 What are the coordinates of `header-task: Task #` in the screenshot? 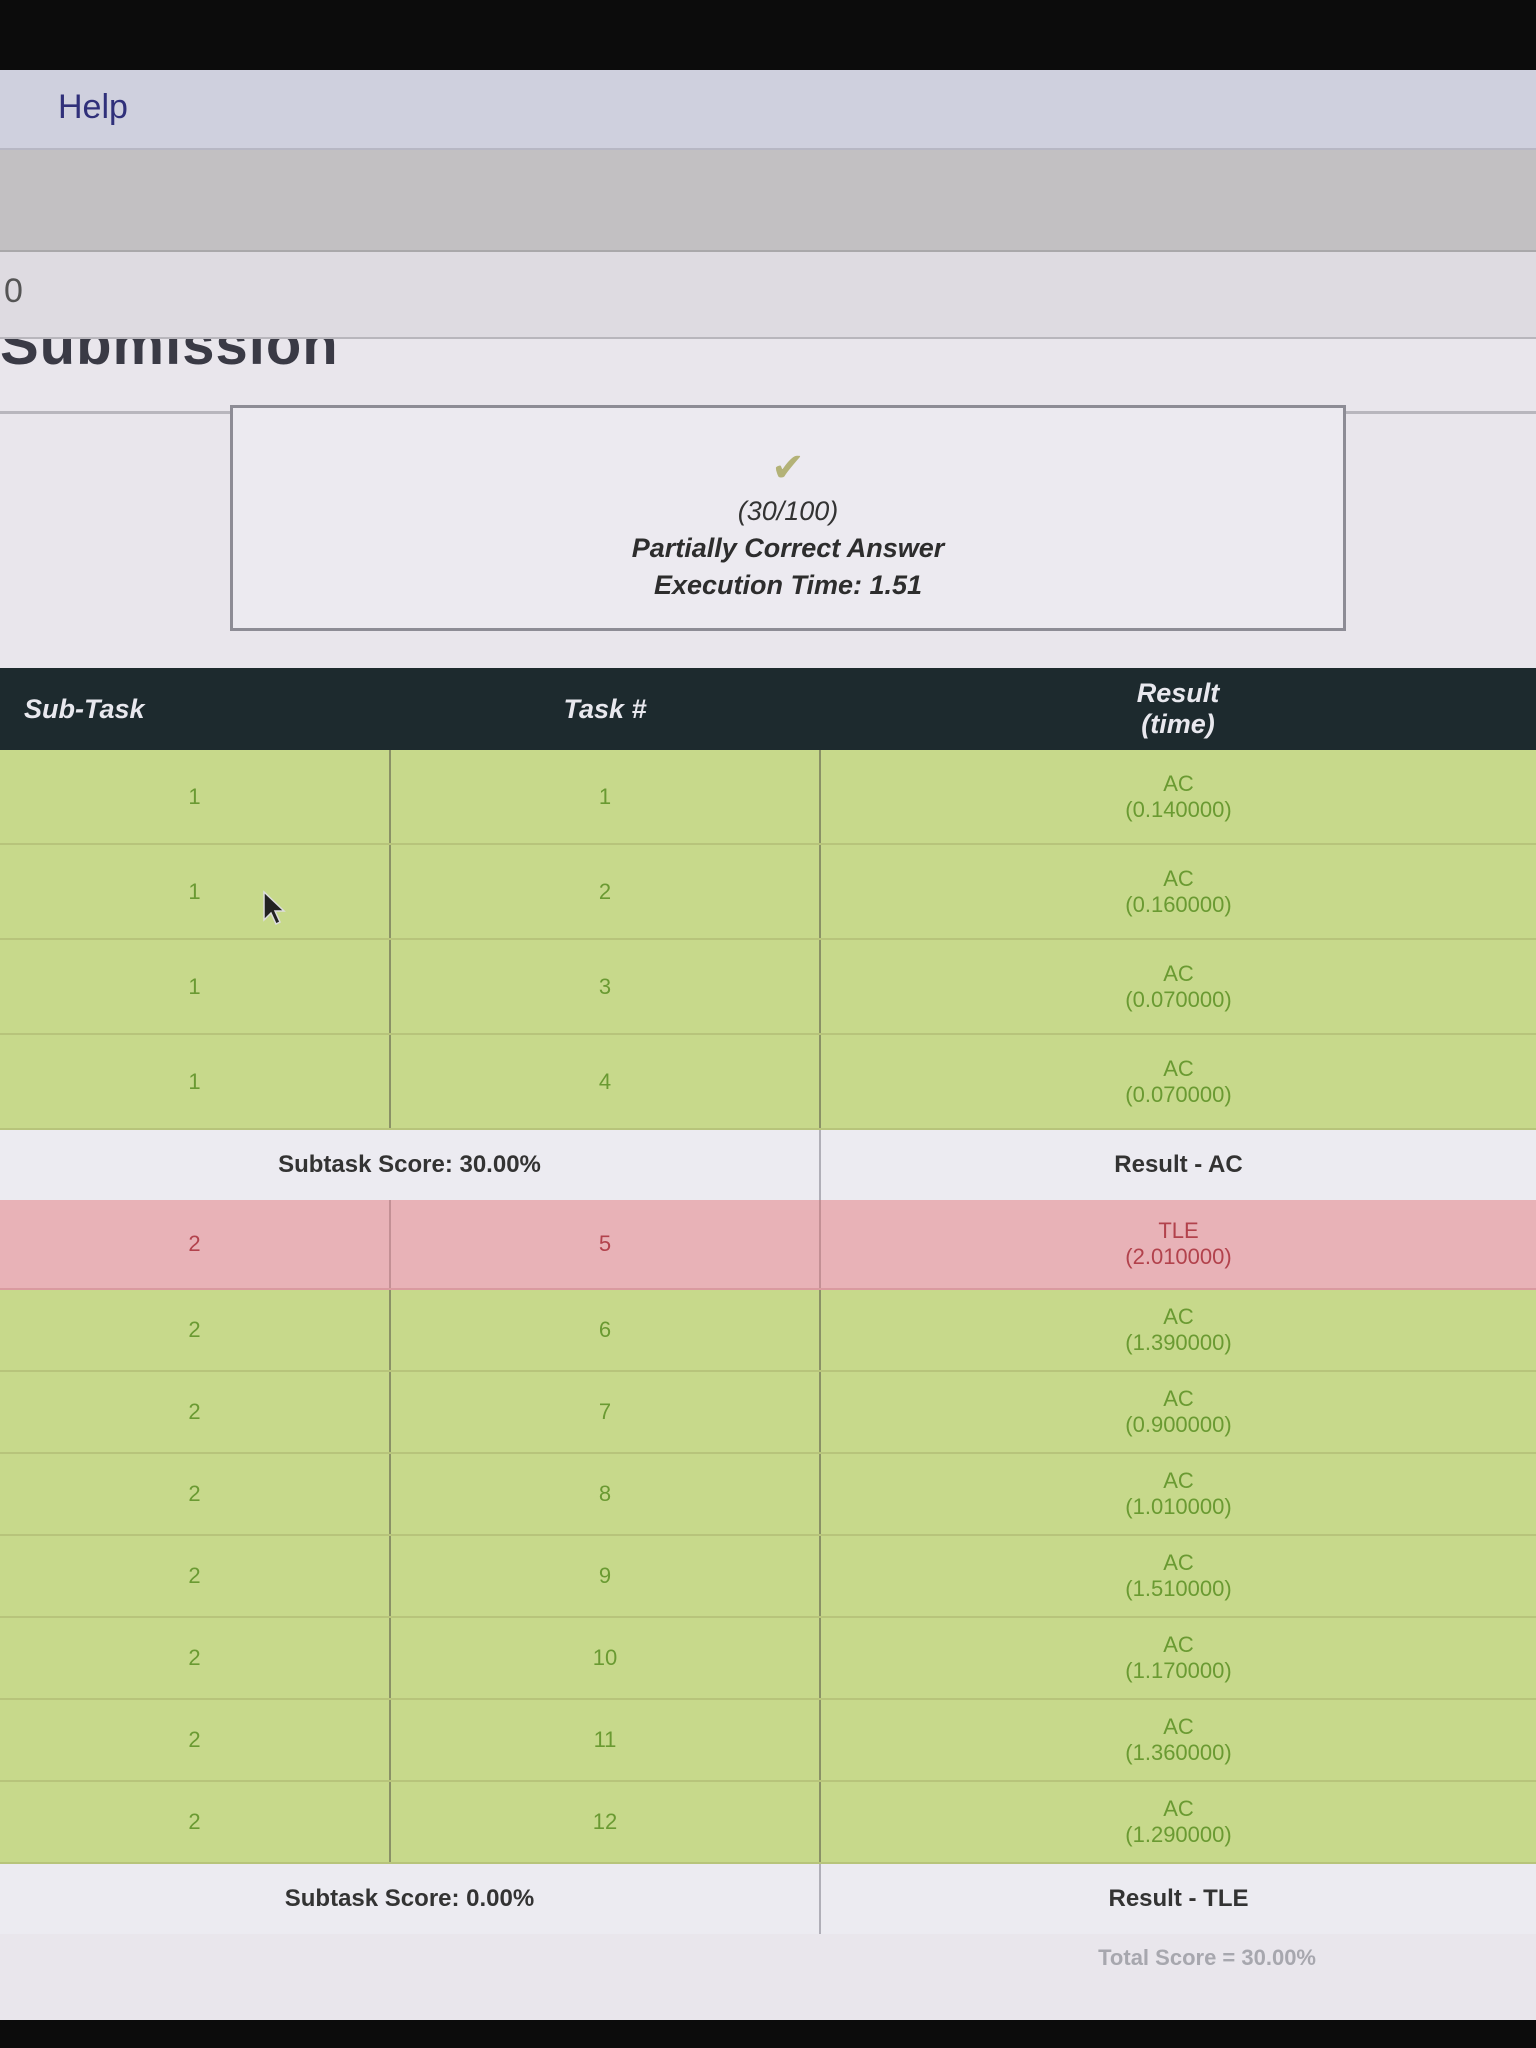 It's located at (605, 709).